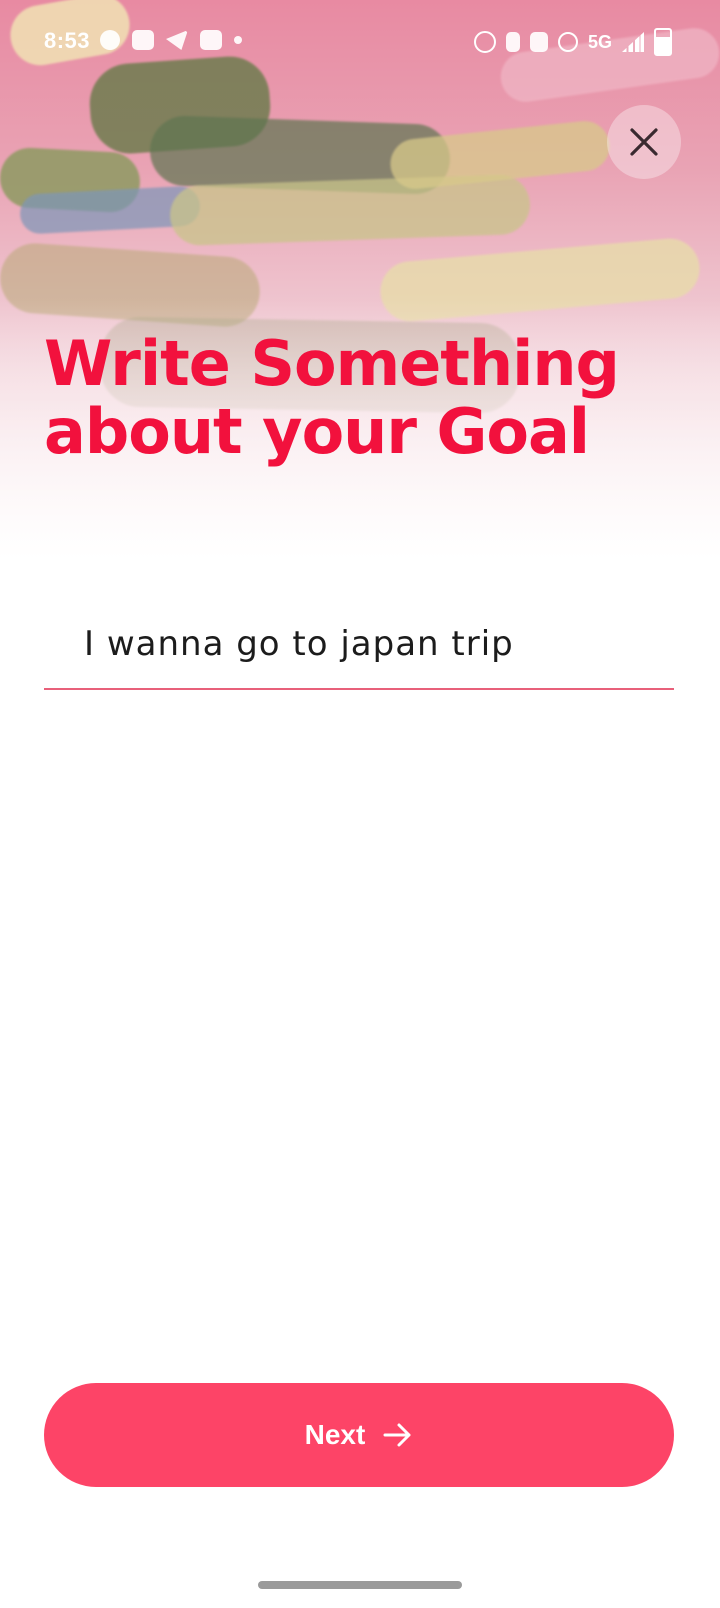 The width and height of the screenshot is (720, 1608). I want to click on app-notification-icon, so click(211, 40).